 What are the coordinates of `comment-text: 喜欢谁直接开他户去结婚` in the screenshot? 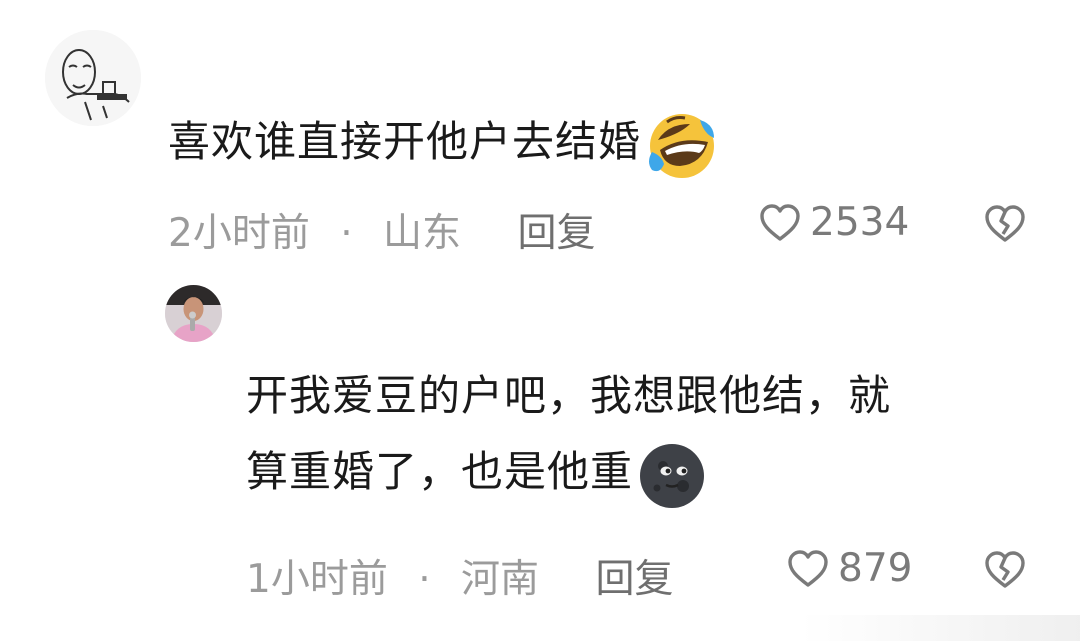 It's located at (443, 143).